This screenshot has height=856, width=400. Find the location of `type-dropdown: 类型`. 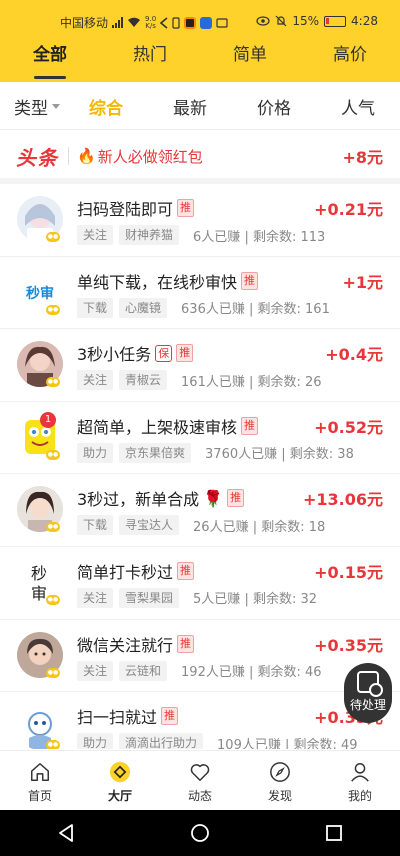

type-dropdown: 类型 is located at coordinates (32, 106).